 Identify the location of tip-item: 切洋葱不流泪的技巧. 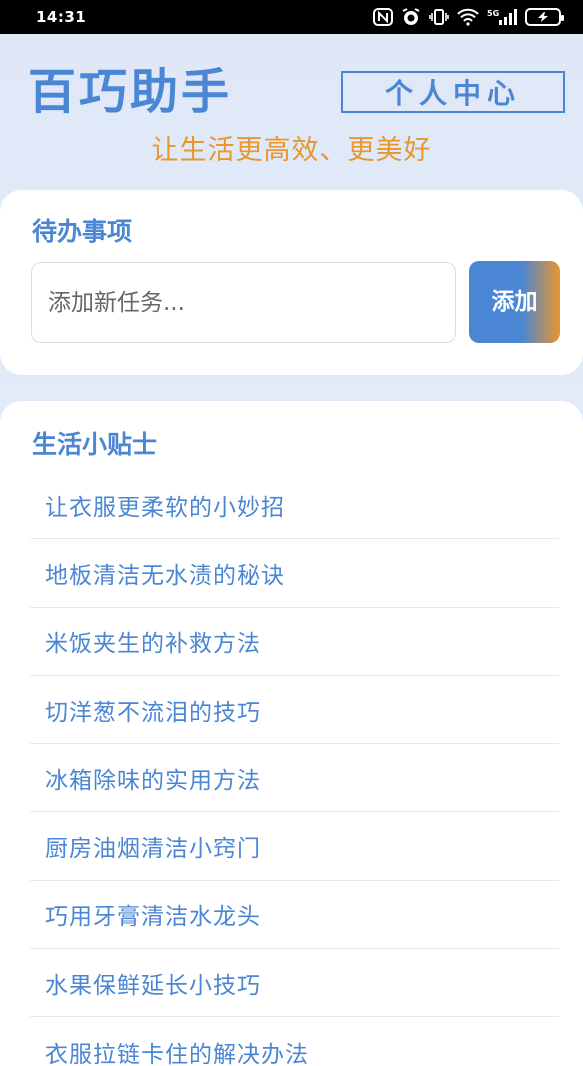
(294, 710).